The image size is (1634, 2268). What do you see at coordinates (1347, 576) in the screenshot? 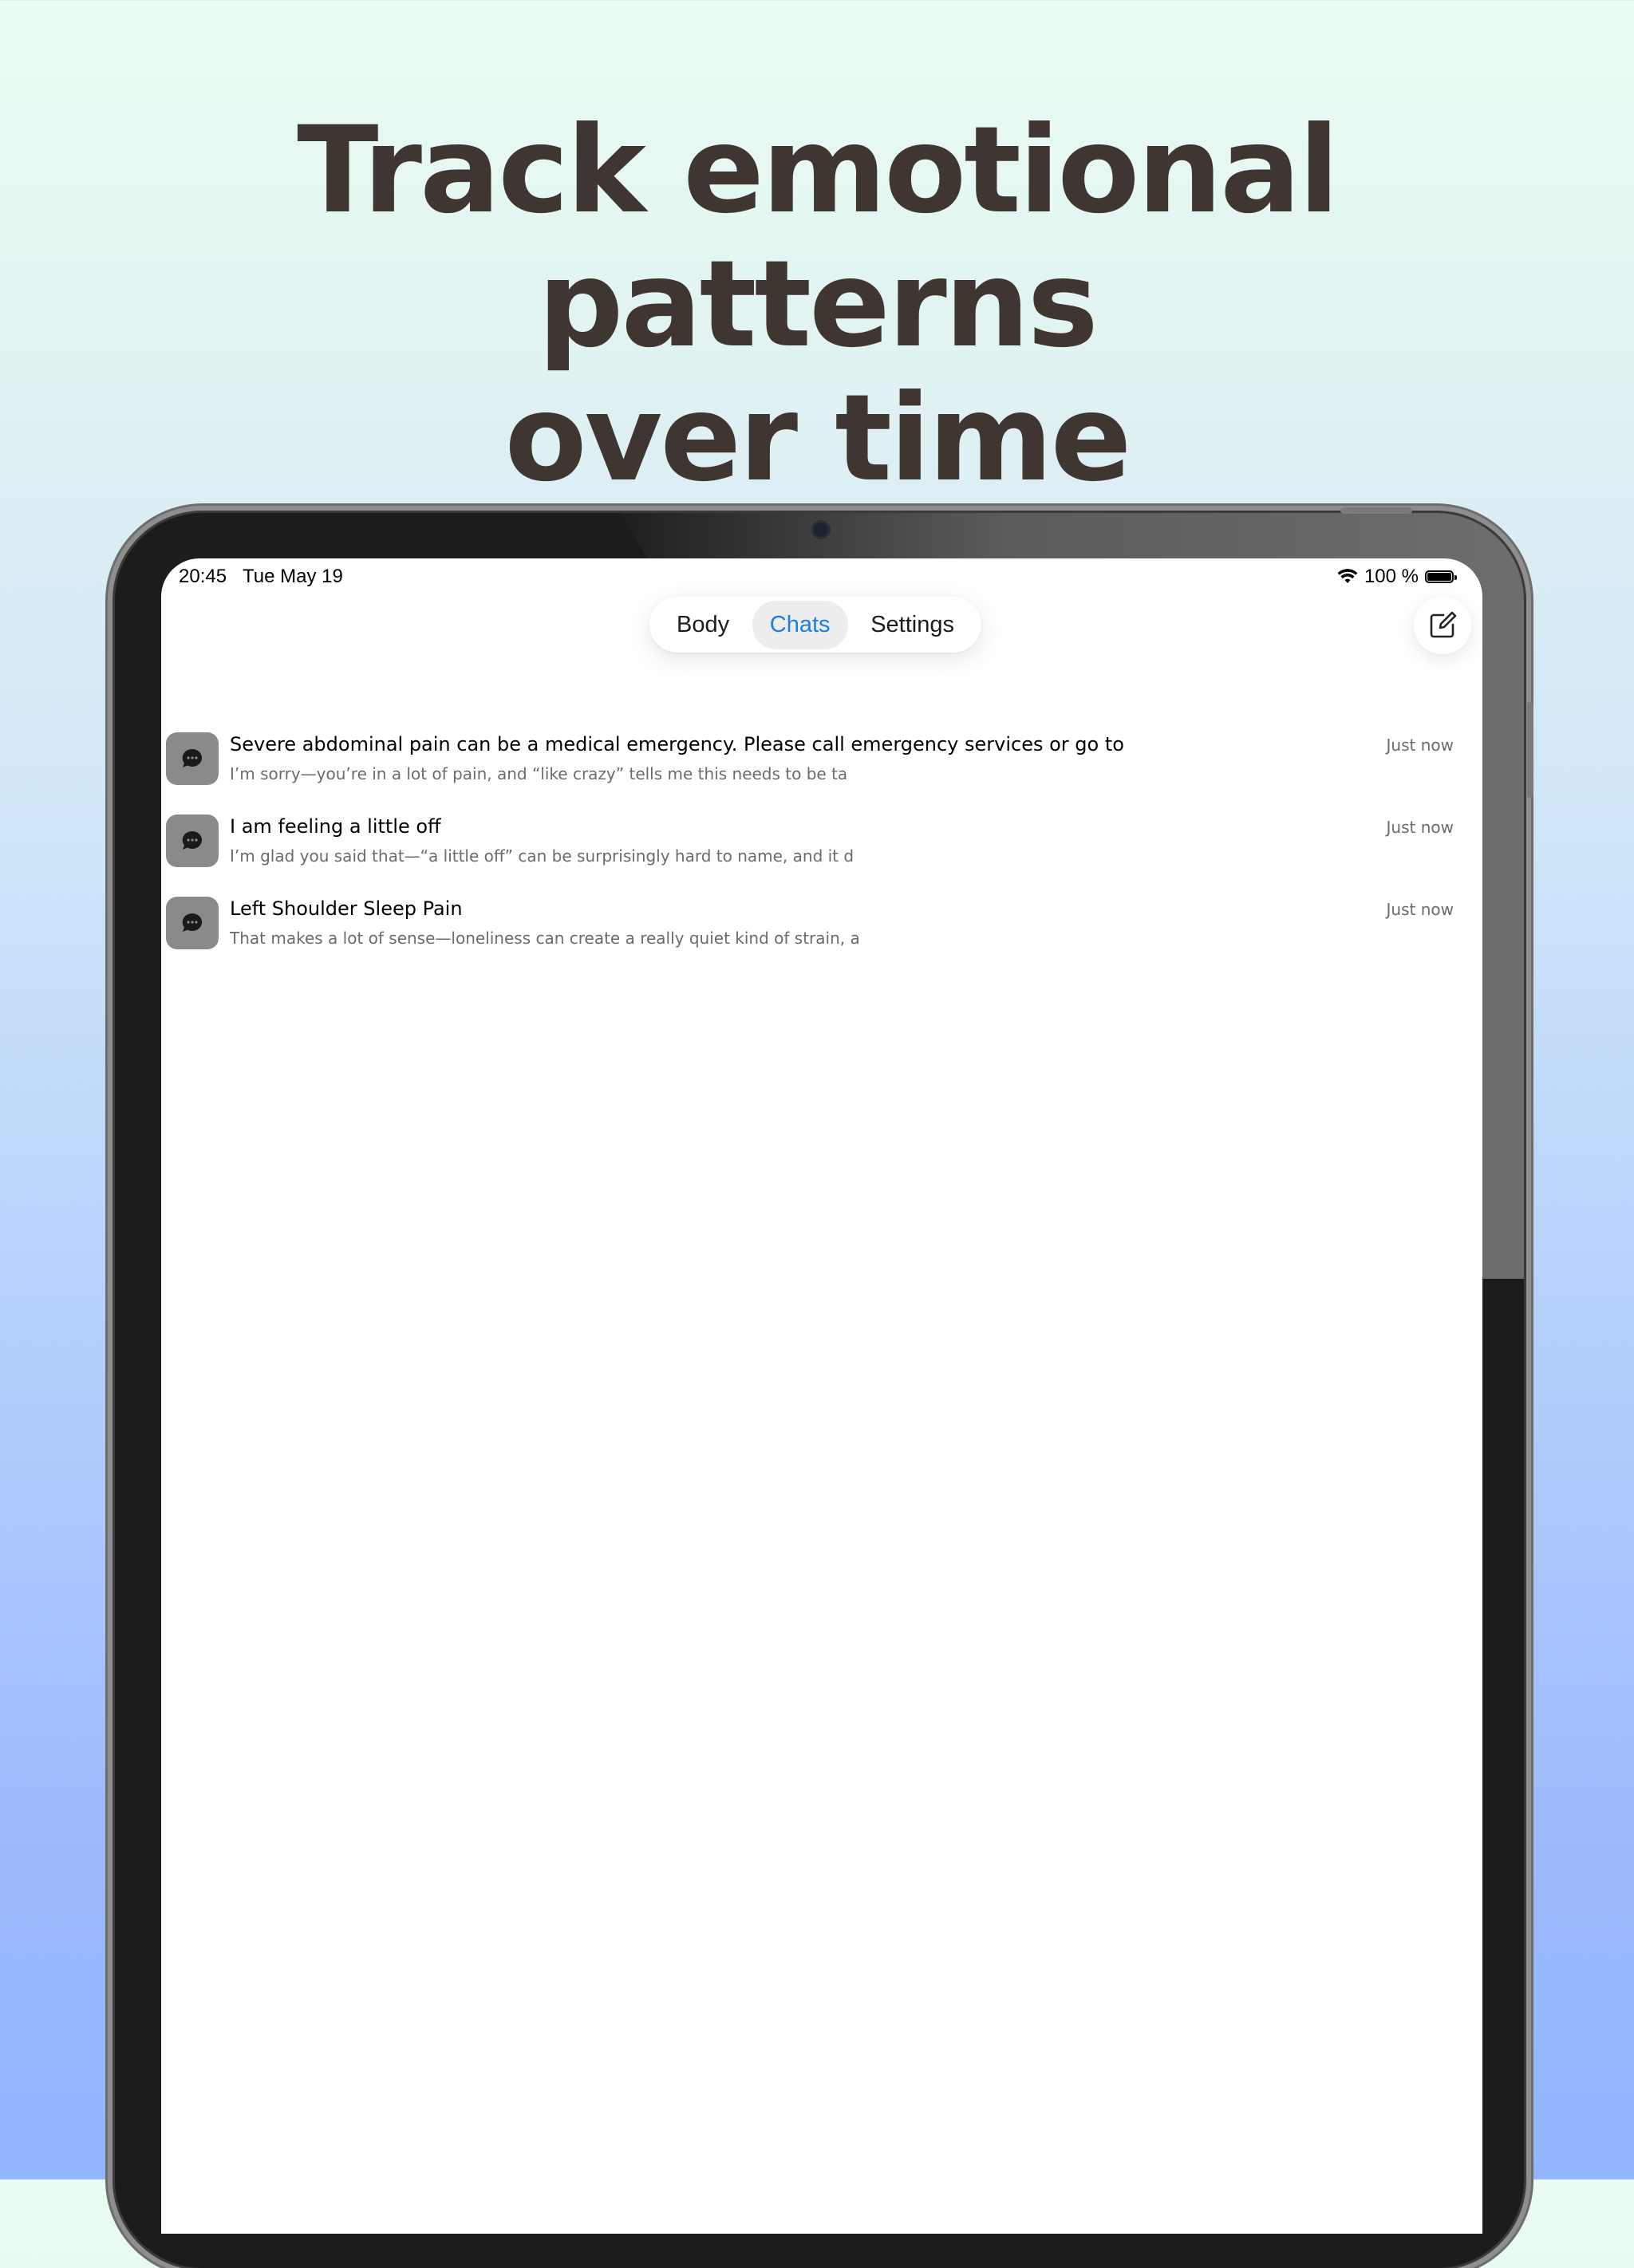
I see `wifi-icon` at bounding box center [1347, 576].